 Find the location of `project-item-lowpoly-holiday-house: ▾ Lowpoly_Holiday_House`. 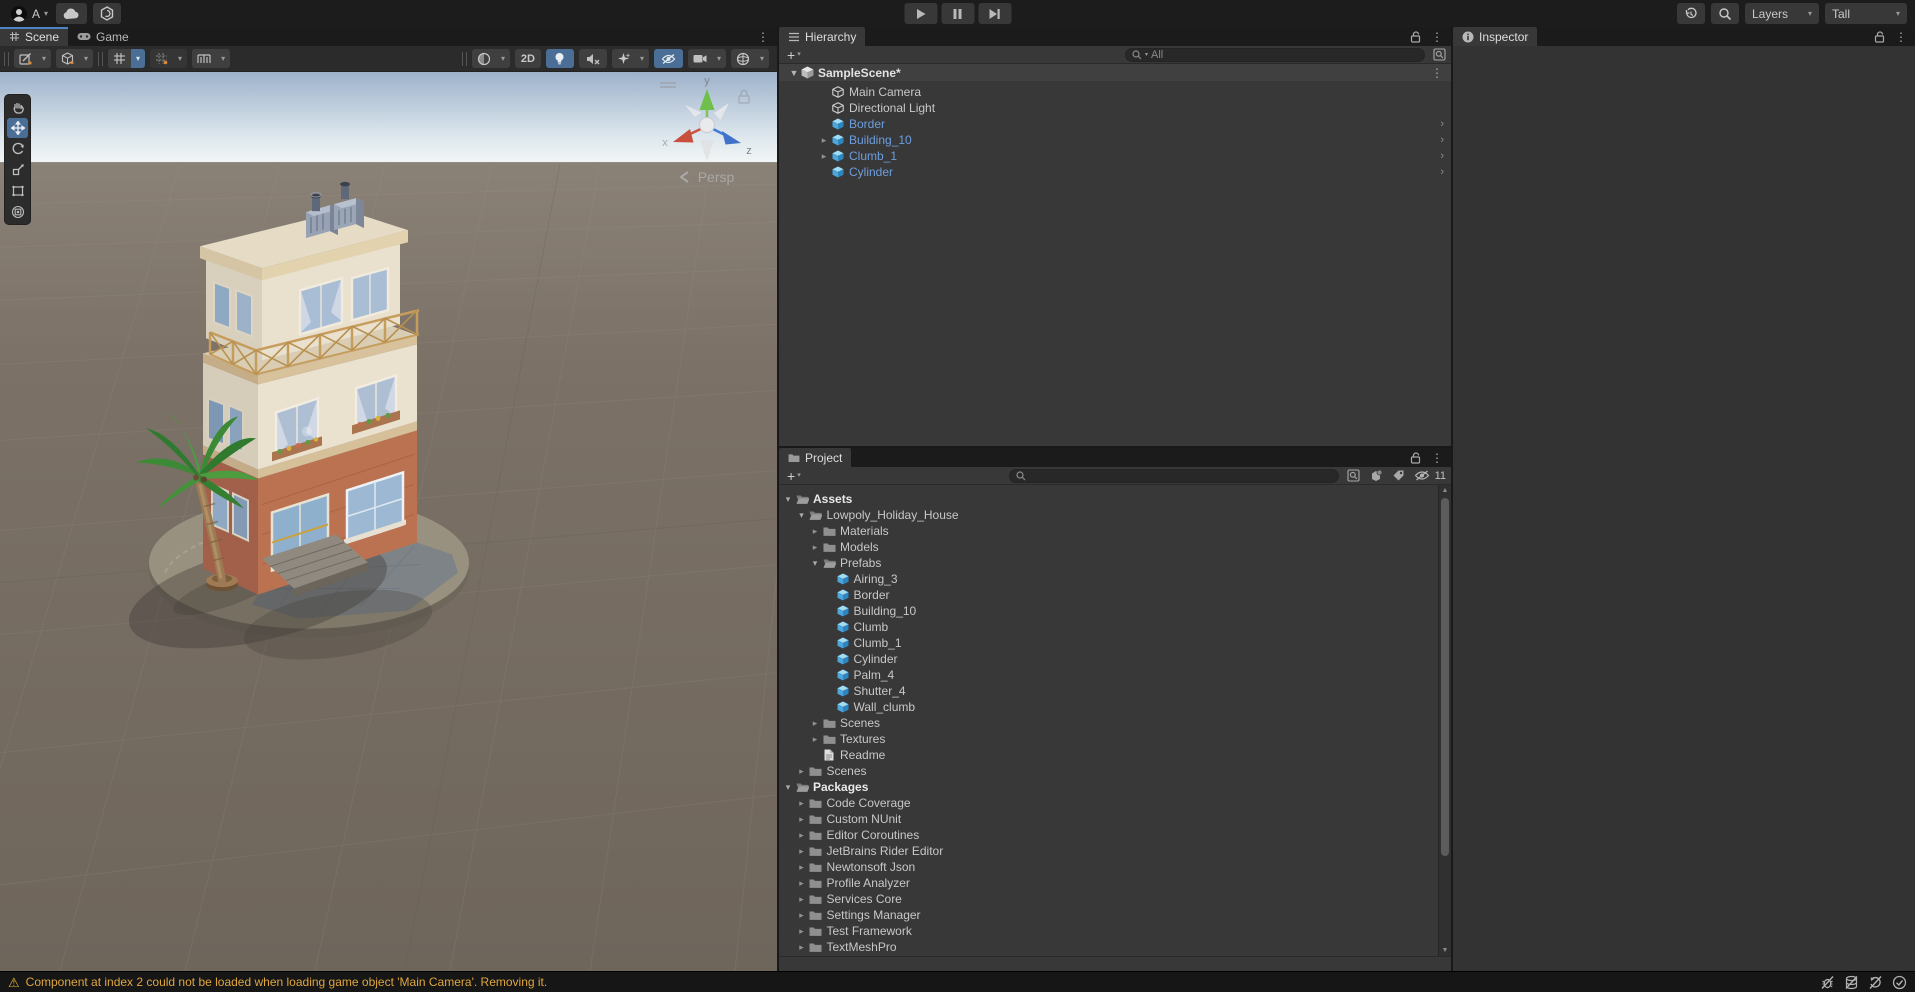

project-item-lowpoly-holiday-house: ▾ Lowpoly_Holiday_House is located at coordinates (1115, 515).